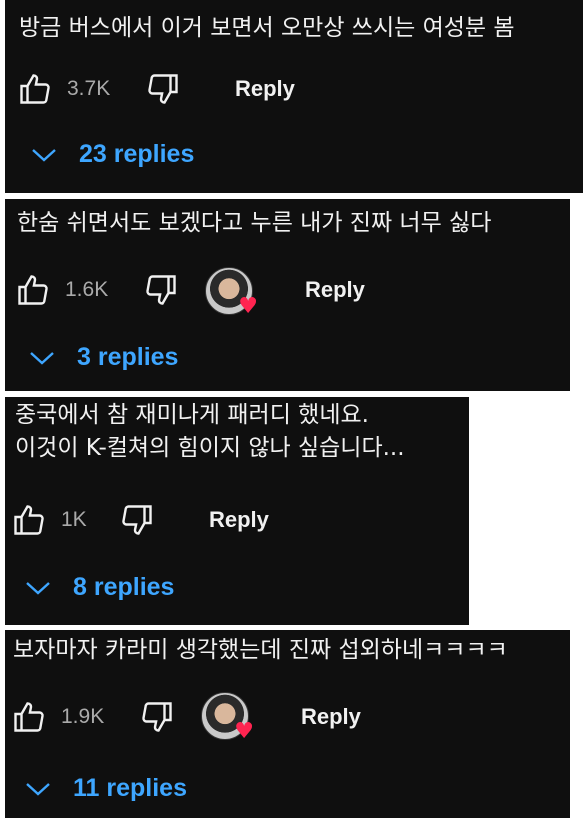 This screenshot has height=820, width=583. What do you see at coordinates (89, 88) in the screenshot?
I see `like-count: 3.7K` at bounding box center [89, 88].